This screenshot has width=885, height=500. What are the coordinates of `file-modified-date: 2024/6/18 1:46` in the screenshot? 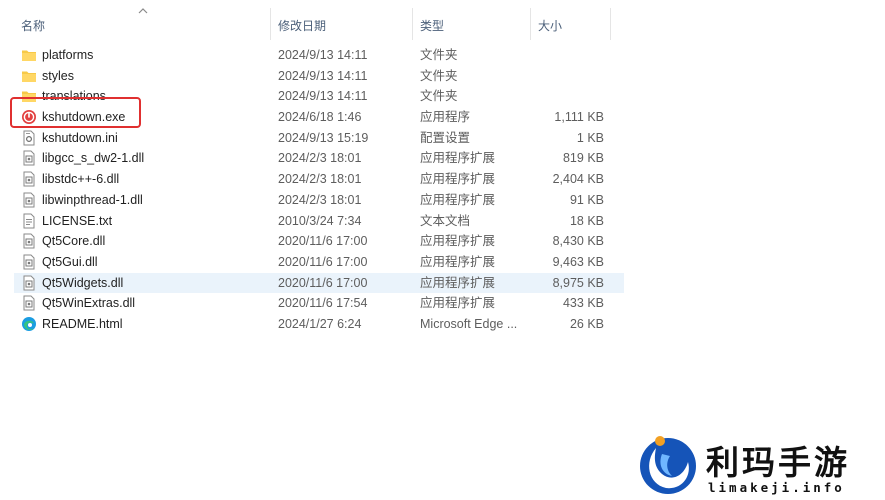 It's located at (320, 117).